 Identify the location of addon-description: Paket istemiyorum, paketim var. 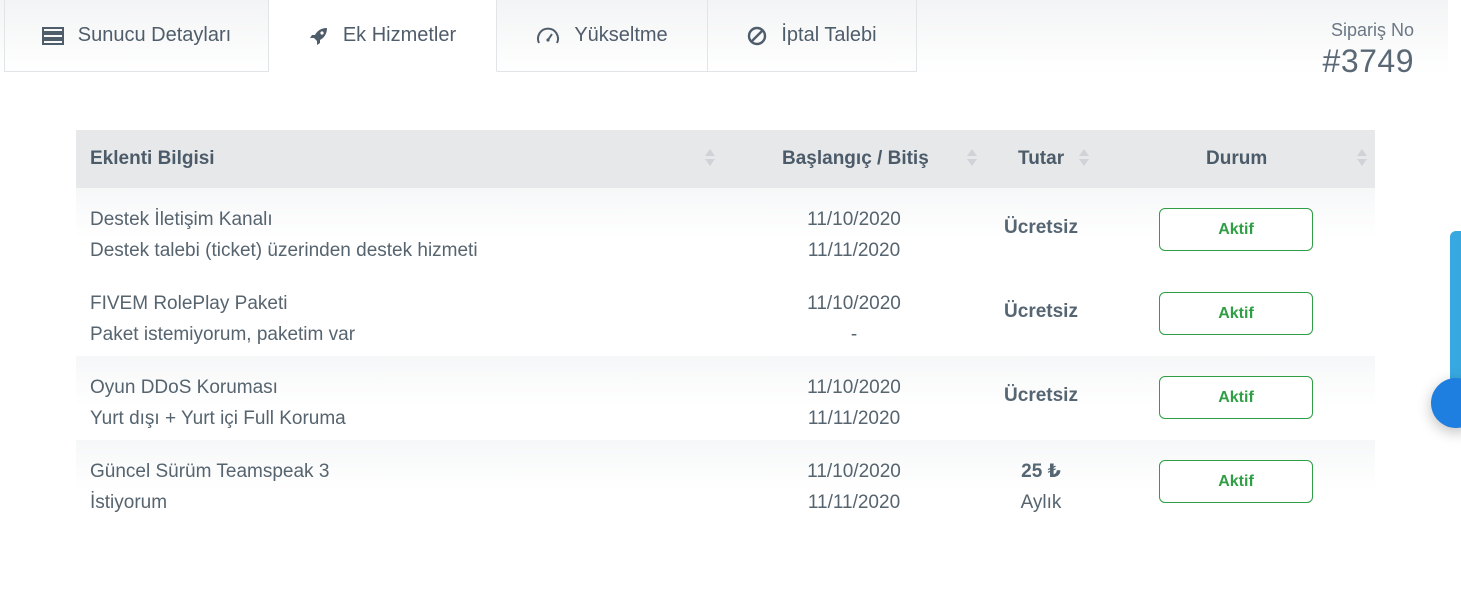
(223, 334).